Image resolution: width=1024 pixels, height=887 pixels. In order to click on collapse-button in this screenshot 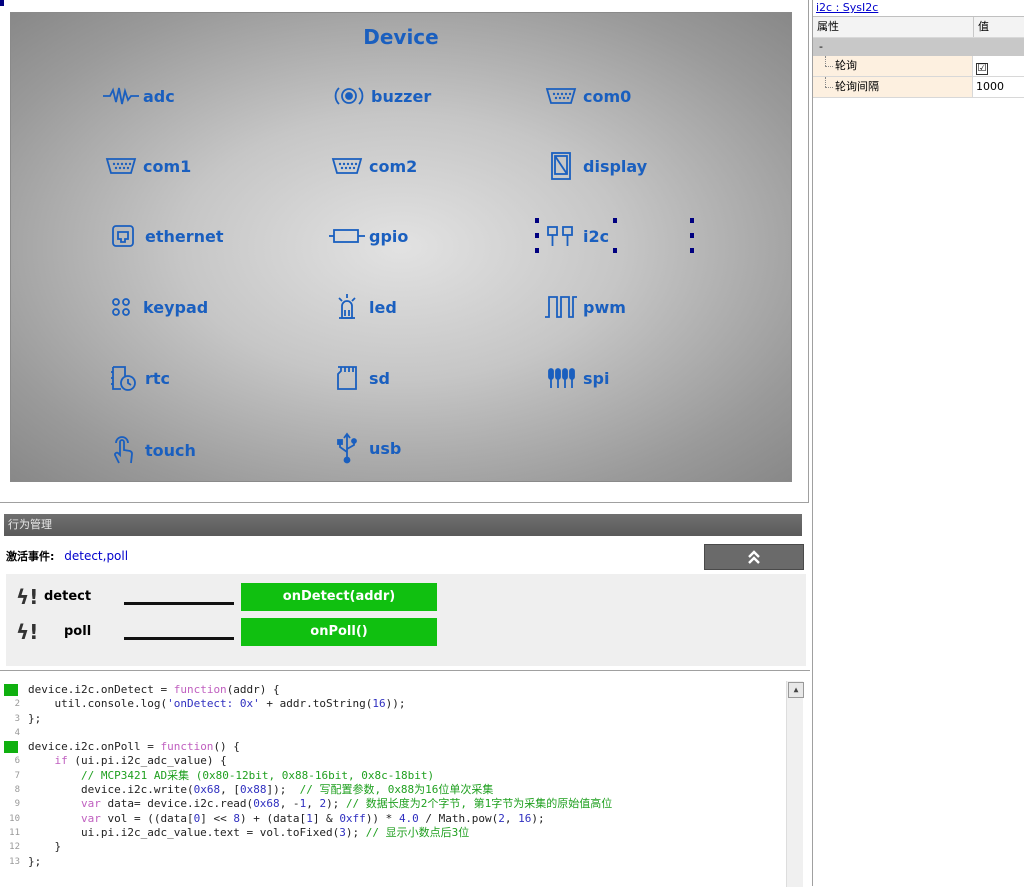, I will do `click(754, 557)`.